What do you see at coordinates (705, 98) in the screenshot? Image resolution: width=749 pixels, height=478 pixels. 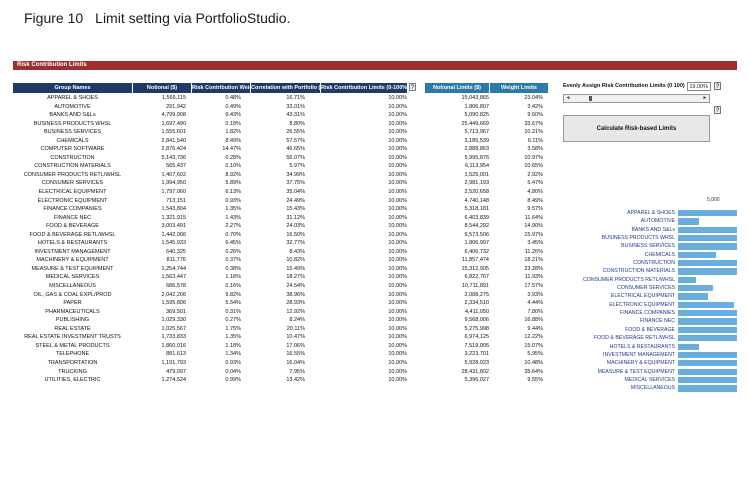 I see `slider-right-arrow: ►` at bounding box center [705, 98].